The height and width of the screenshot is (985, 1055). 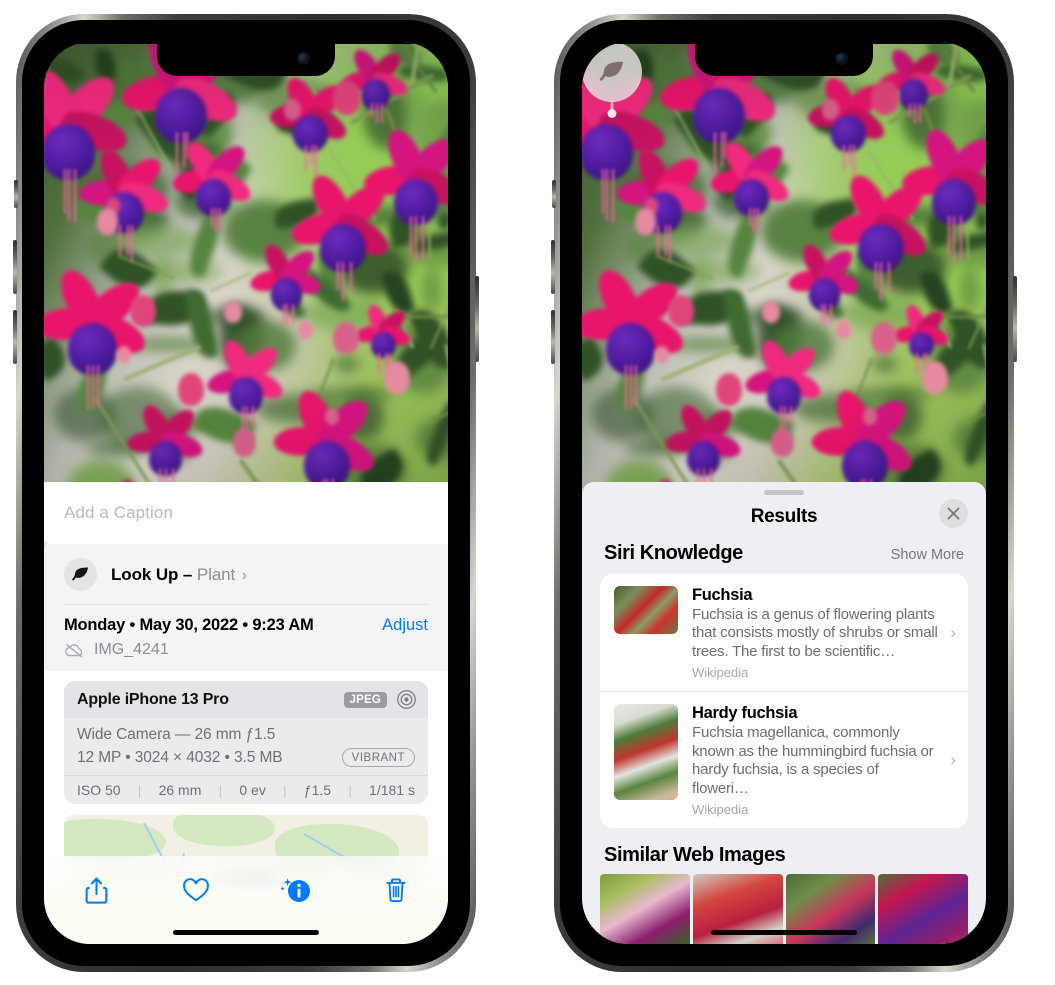 What do you see at coordinates (74, 651) in the screenshot?
I see `cloud-slash-icon` at bounding box center [74, 651].